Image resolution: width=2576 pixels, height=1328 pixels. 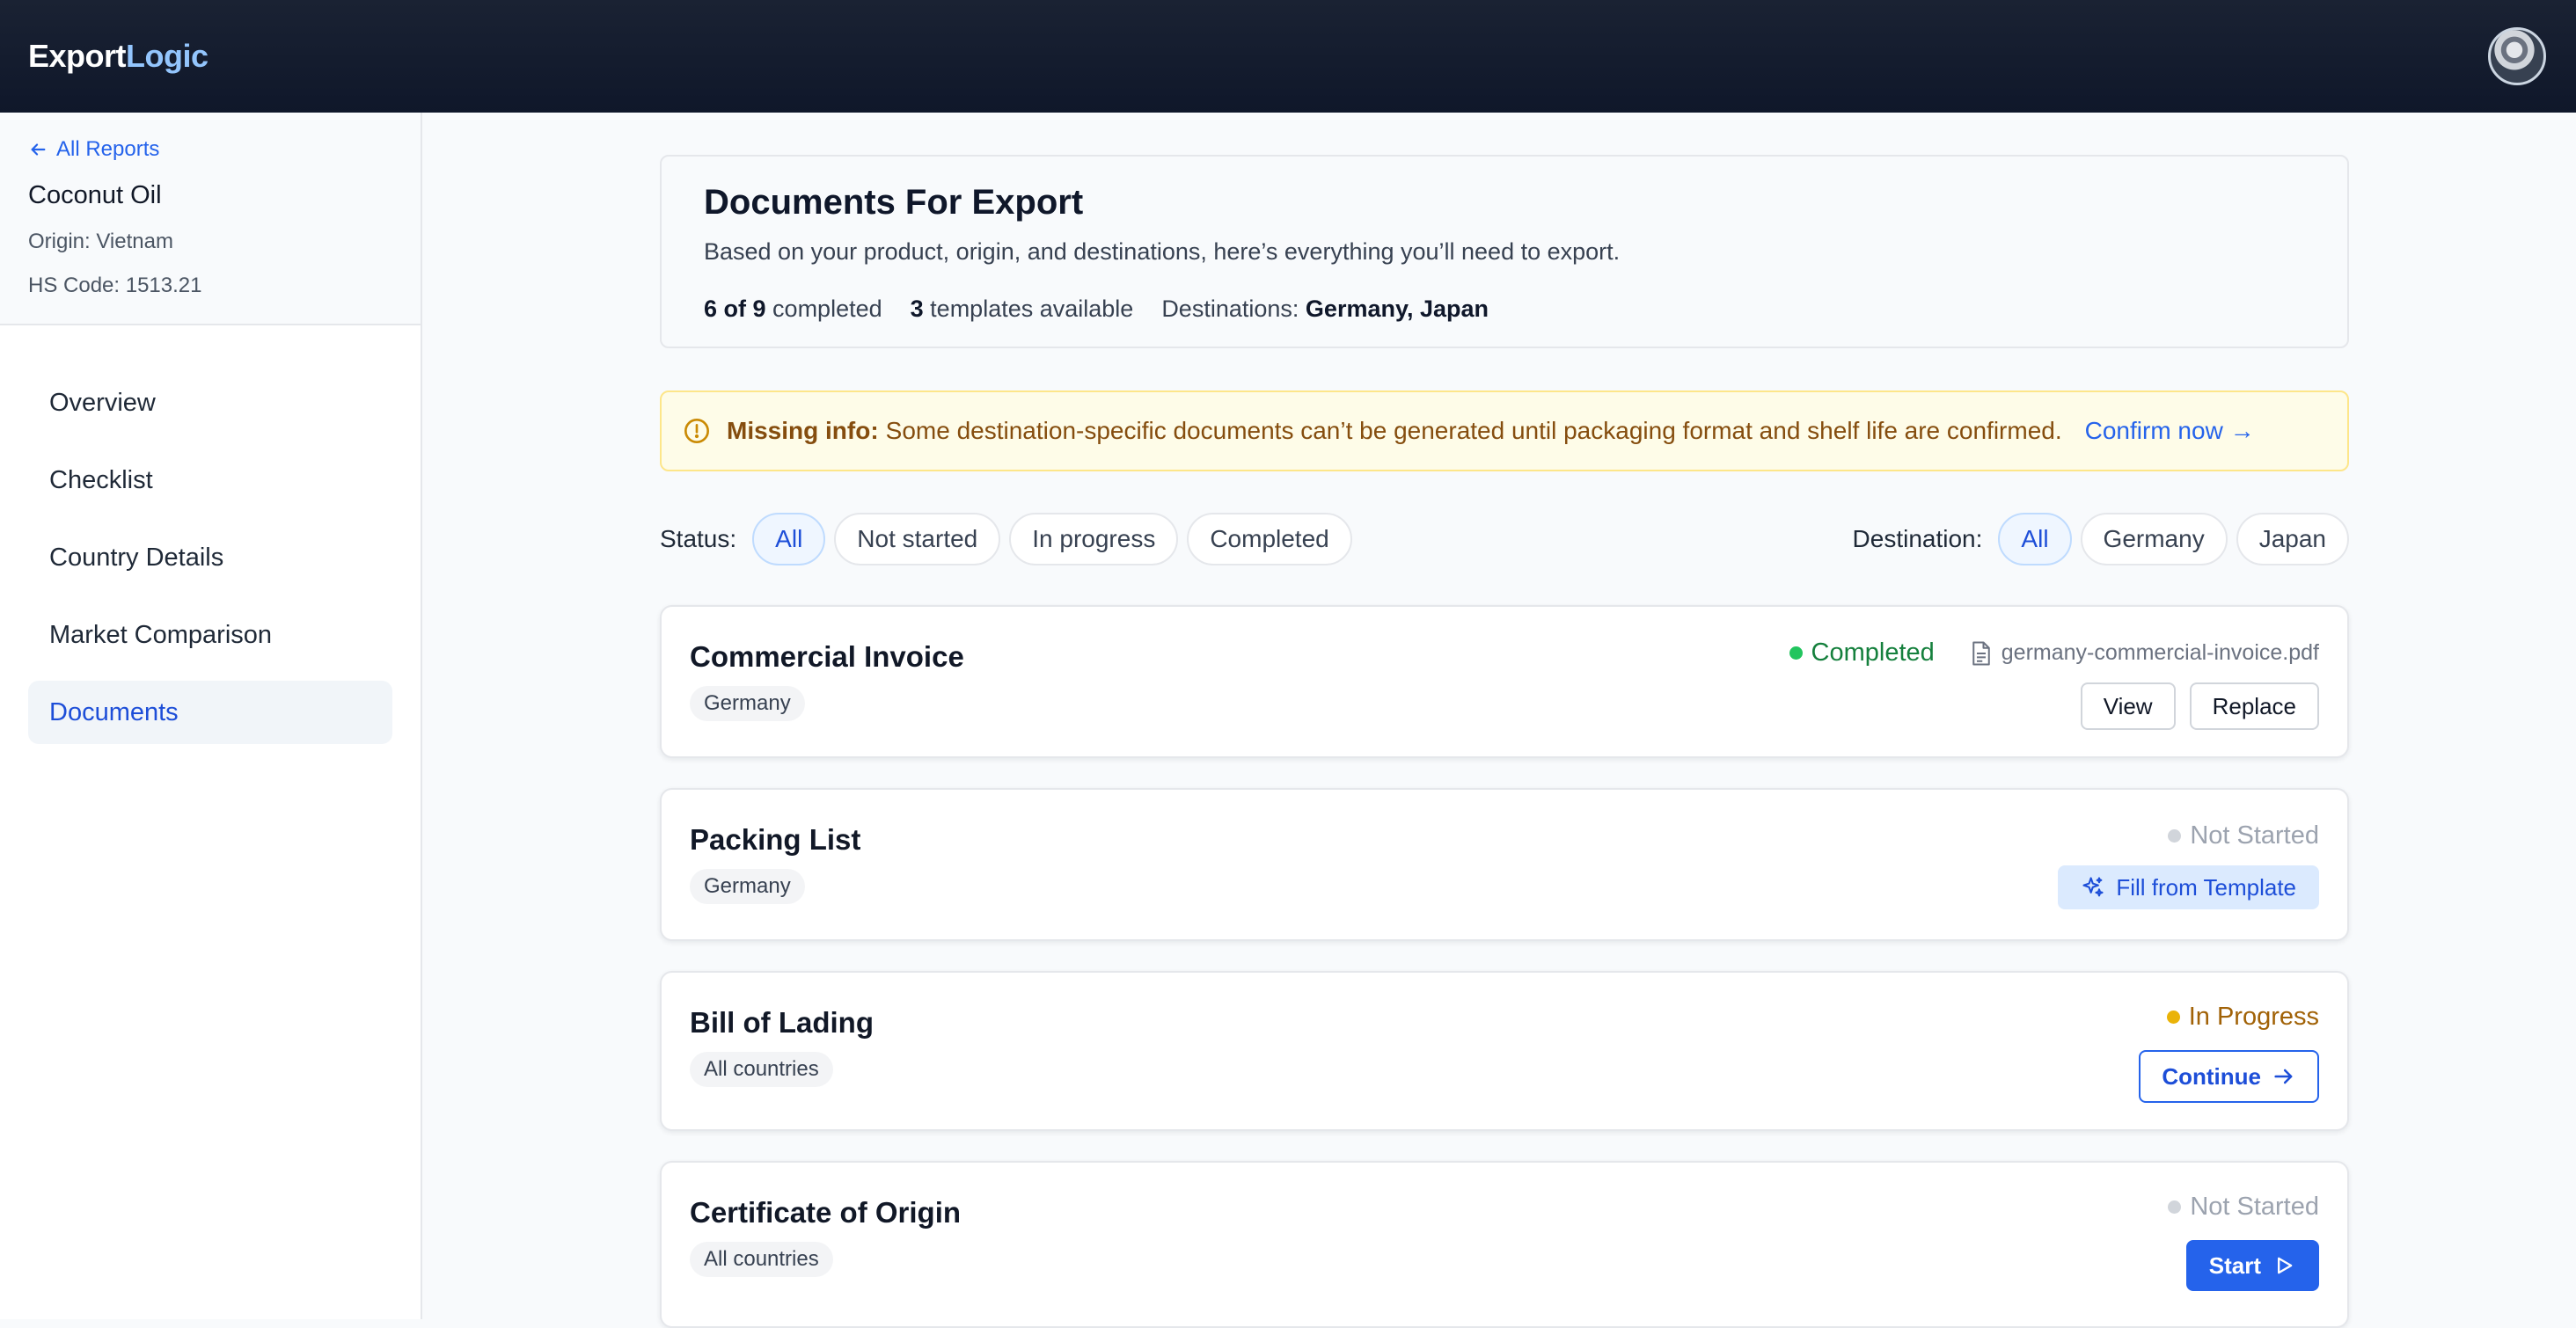 I want to click on document-actions: View Replace, so click(x=2199, y=706).